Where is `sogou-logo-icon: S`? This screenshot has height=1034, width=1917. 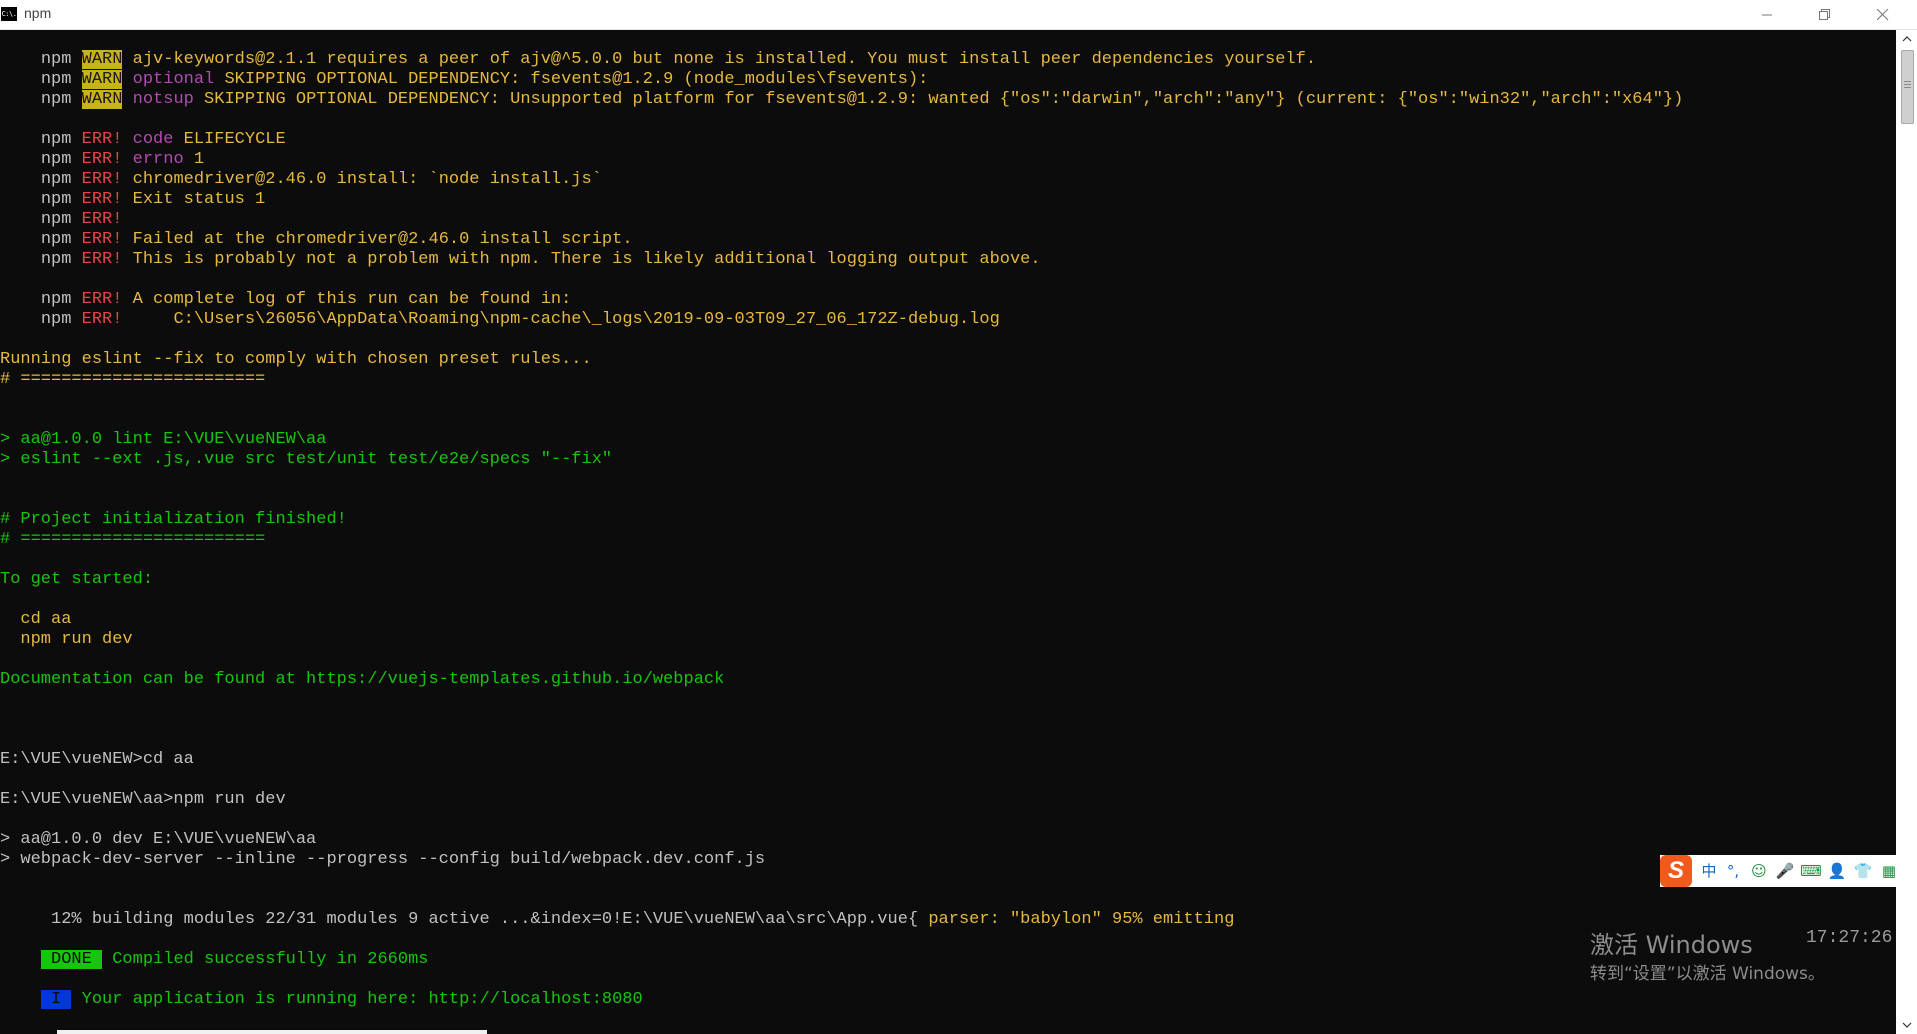 sogou-logo-icon: S is located at coordinates (1676, 871).